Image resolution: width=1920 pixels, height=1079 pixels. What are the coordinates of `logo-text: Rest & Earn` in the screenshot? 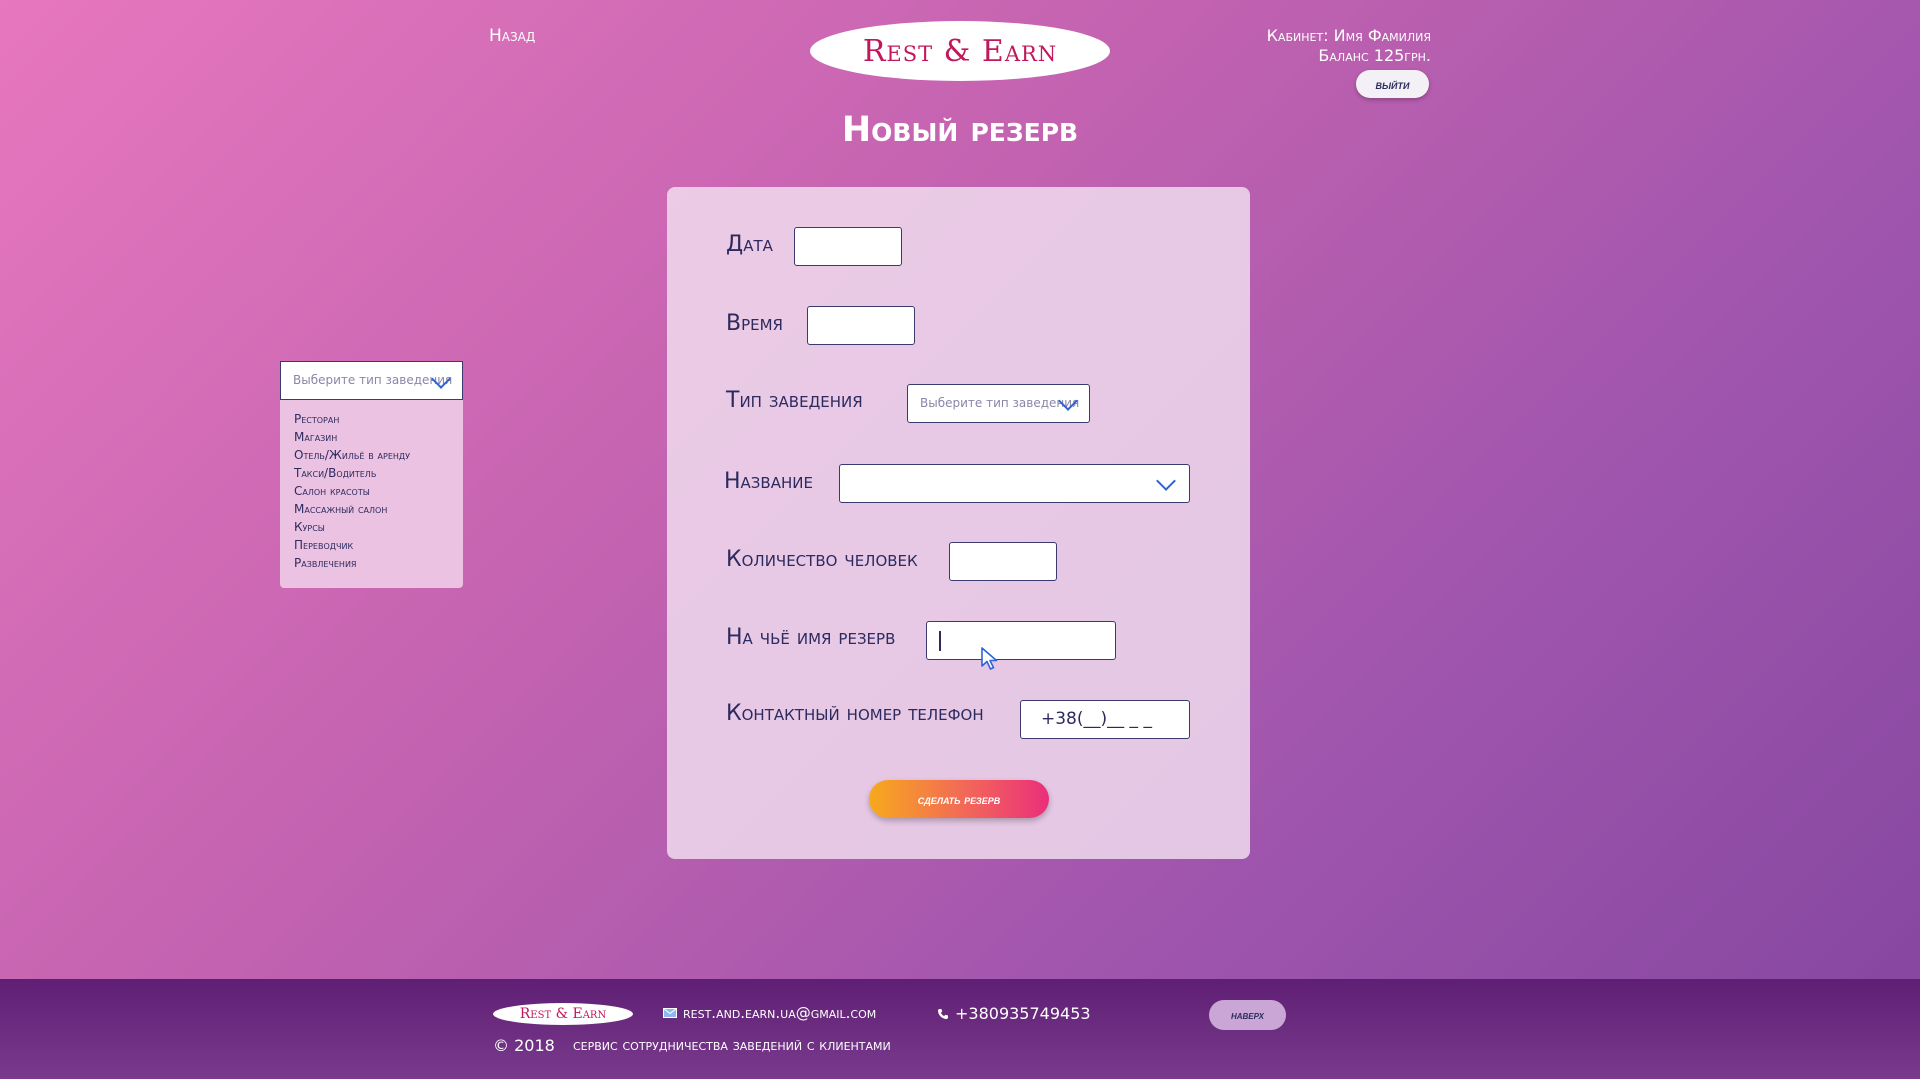 It's located at (960, 51).